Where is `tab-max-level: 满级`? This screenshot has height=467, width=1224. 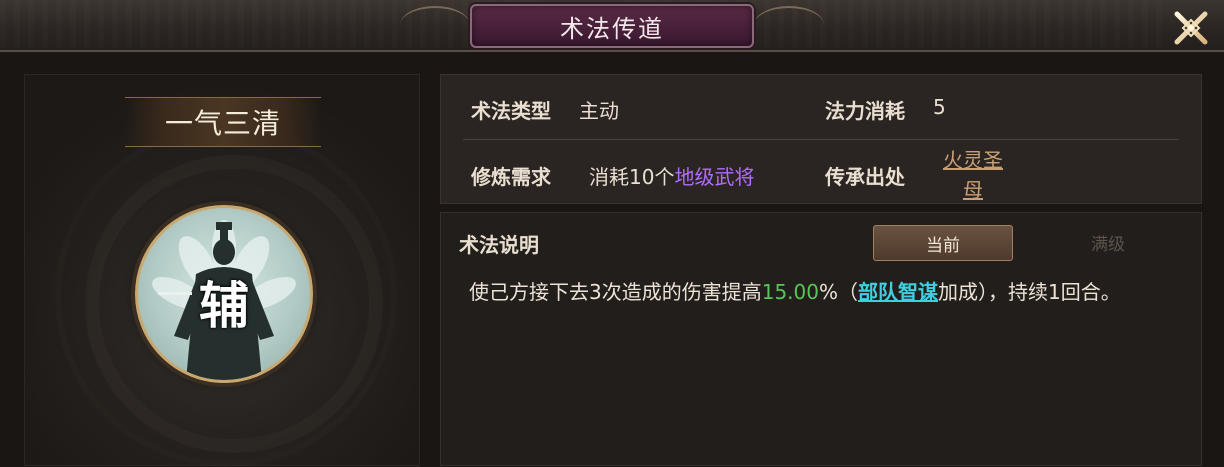
tab-max-level: 满级 is located at coordinates (1108, 242).